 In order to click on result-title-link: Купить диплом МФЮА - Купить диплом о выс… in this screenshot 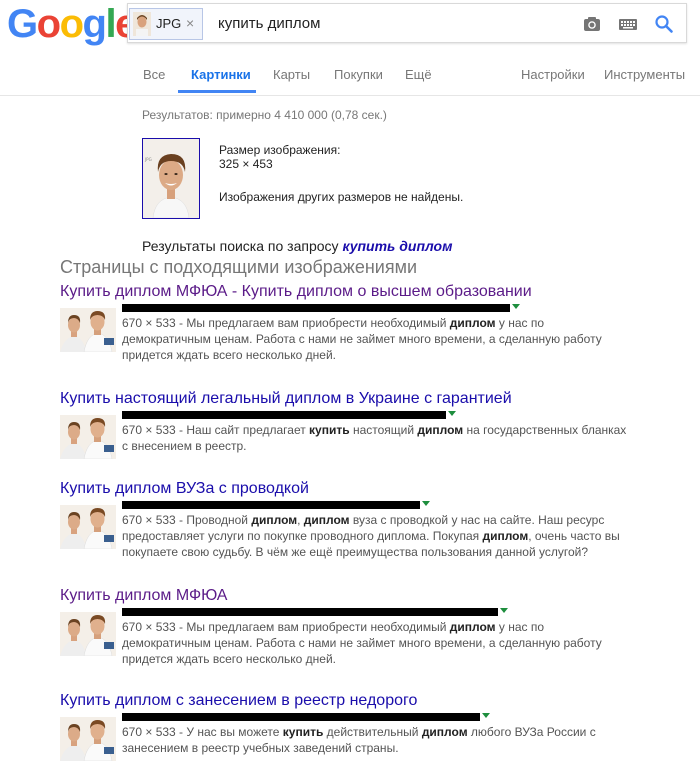, I will do `click(296, 292)`.